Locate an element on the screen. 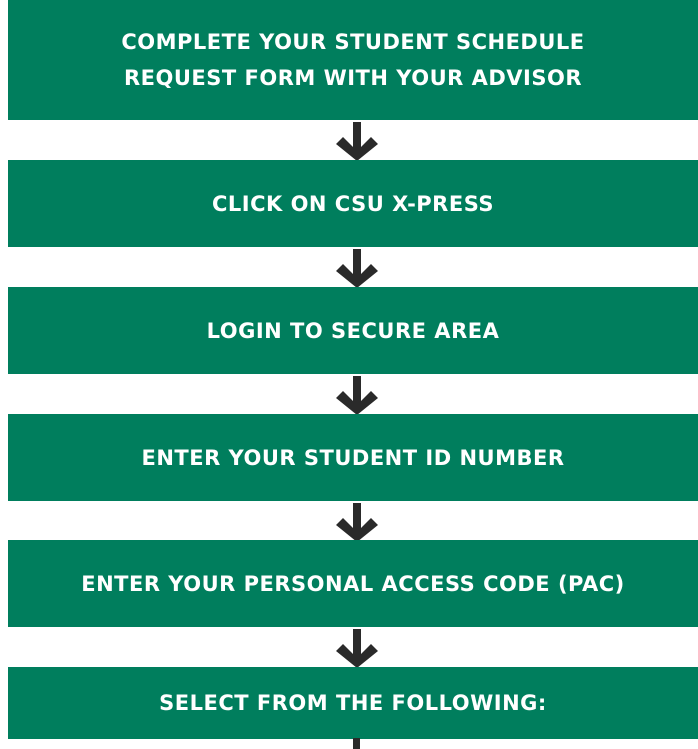 The height and width of the screenshot is (749, 698). step-label: LOGIN TO SECURE AREA is located at coordinates (353, 330).